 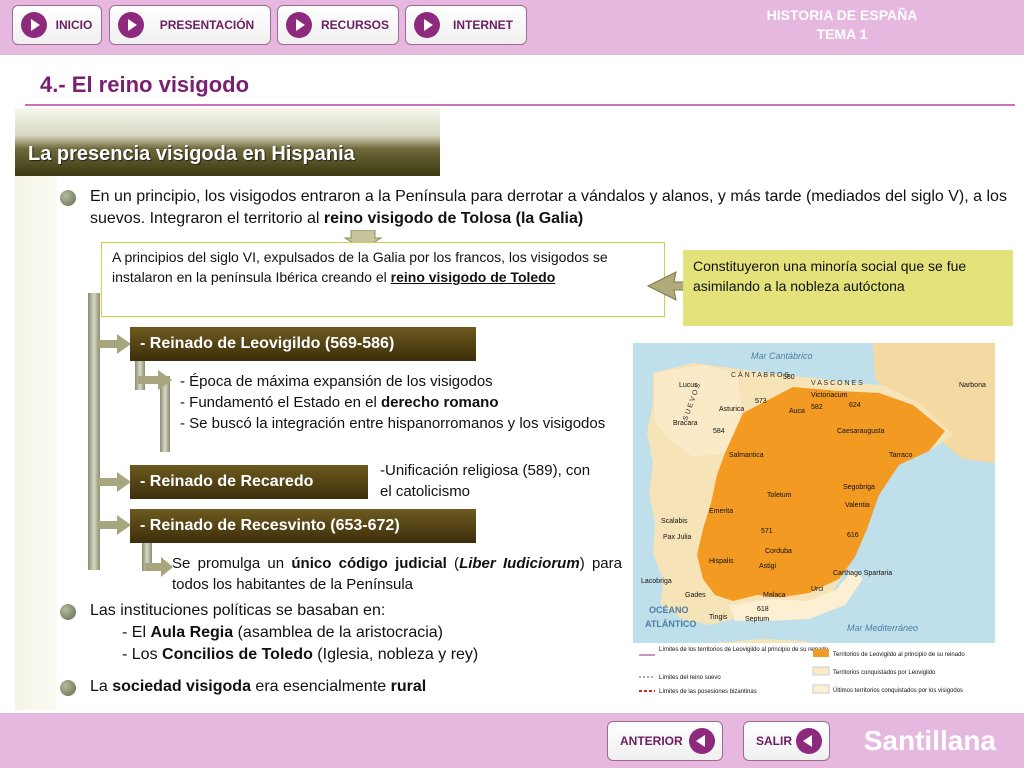 What do you see at coordinates (861, 431) in the screenshot?
I see `city-label: Caesaraugusta` at bounding box center [861, 431].